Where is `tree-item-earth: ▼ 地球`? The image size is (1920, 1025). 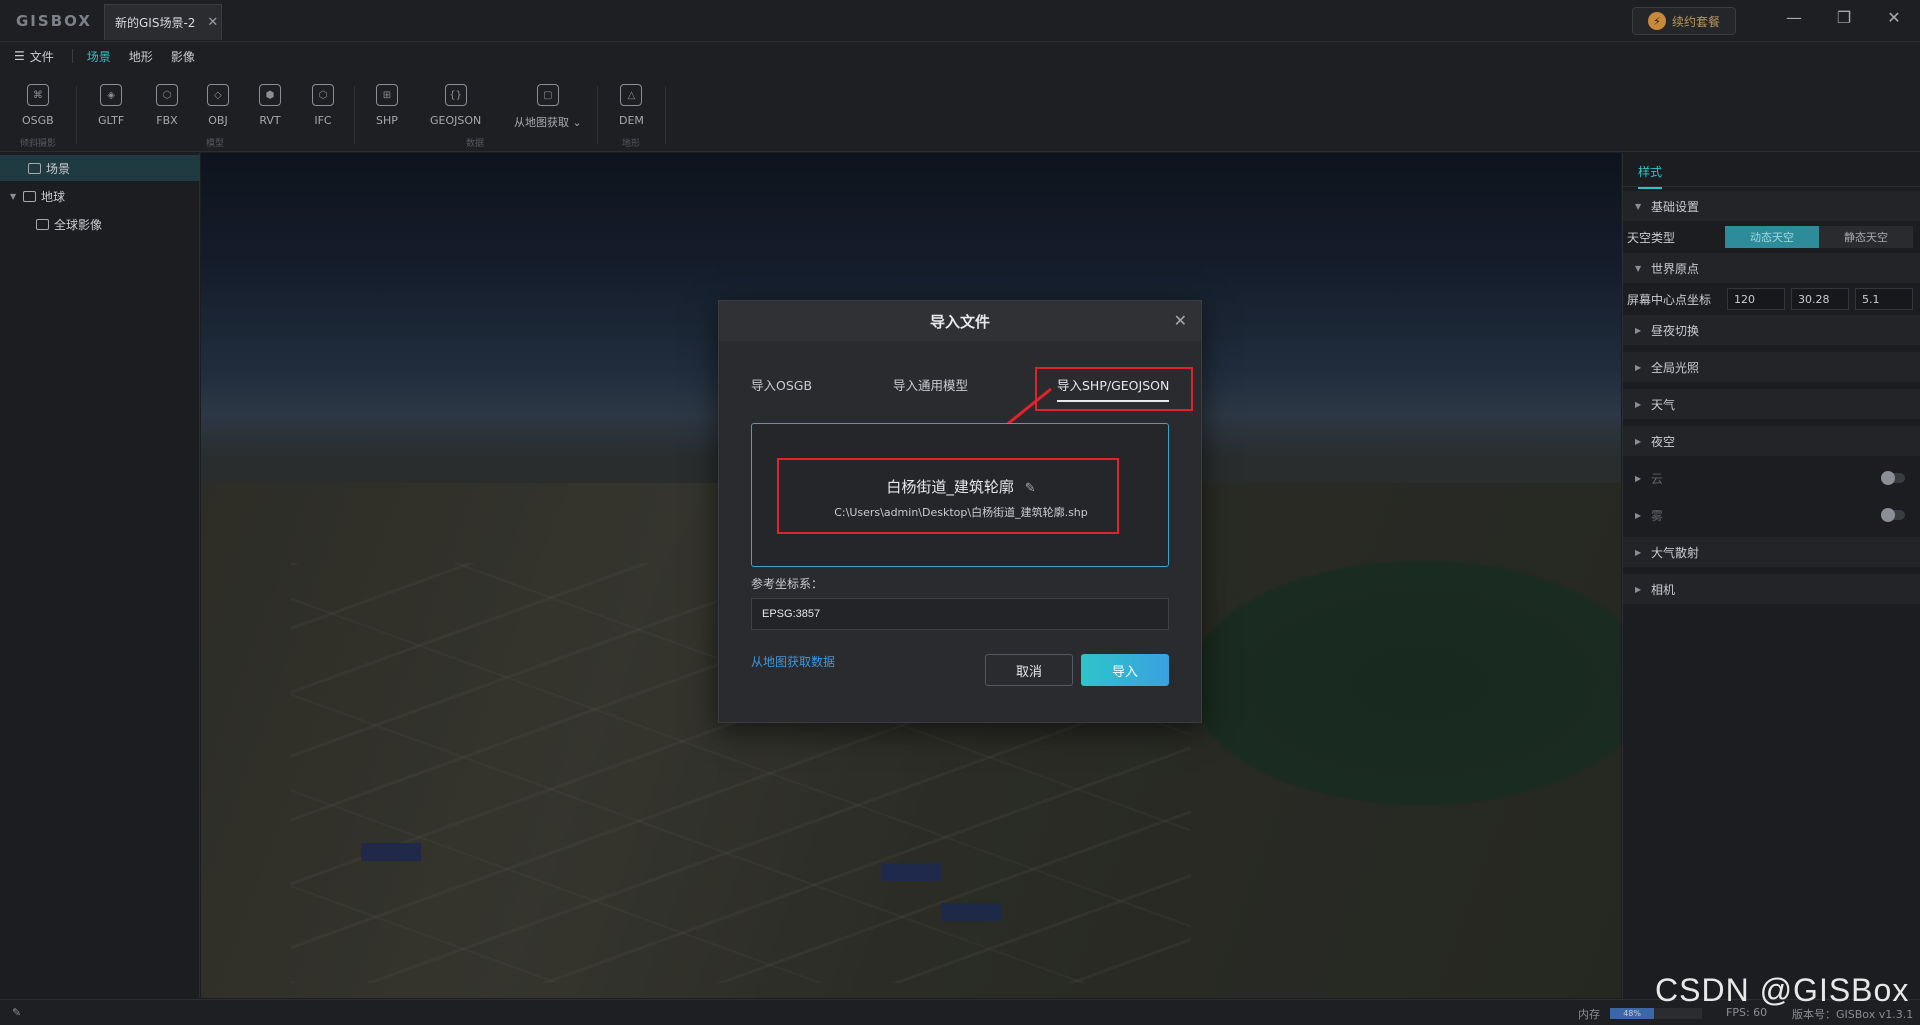 tree-item-earth: ▼ 地球 is located at coordinates (100, 196).